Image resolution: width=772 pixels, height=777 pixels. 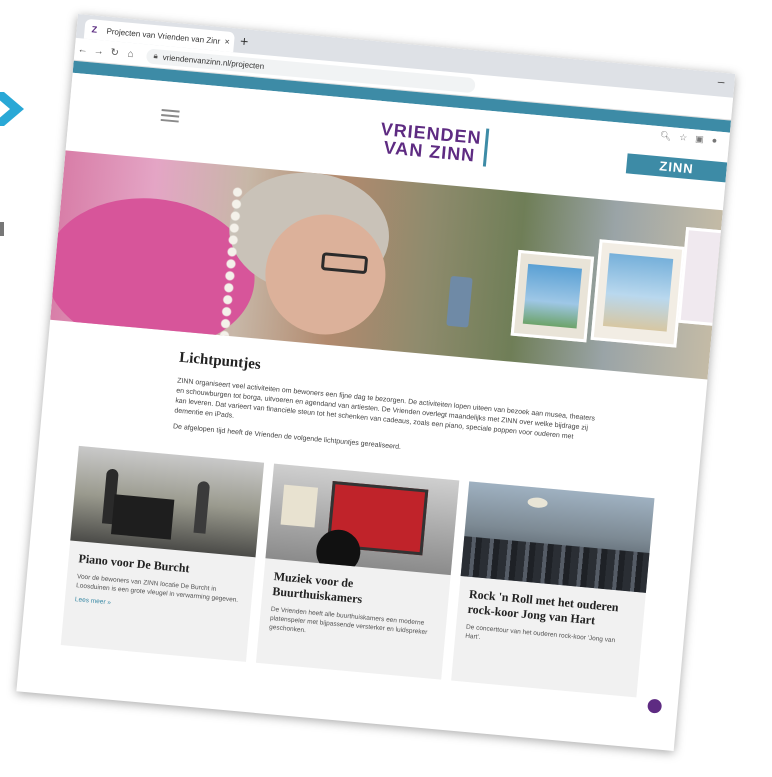 I want to click on decorative-chevron-icon, so click(x=12, y=109).